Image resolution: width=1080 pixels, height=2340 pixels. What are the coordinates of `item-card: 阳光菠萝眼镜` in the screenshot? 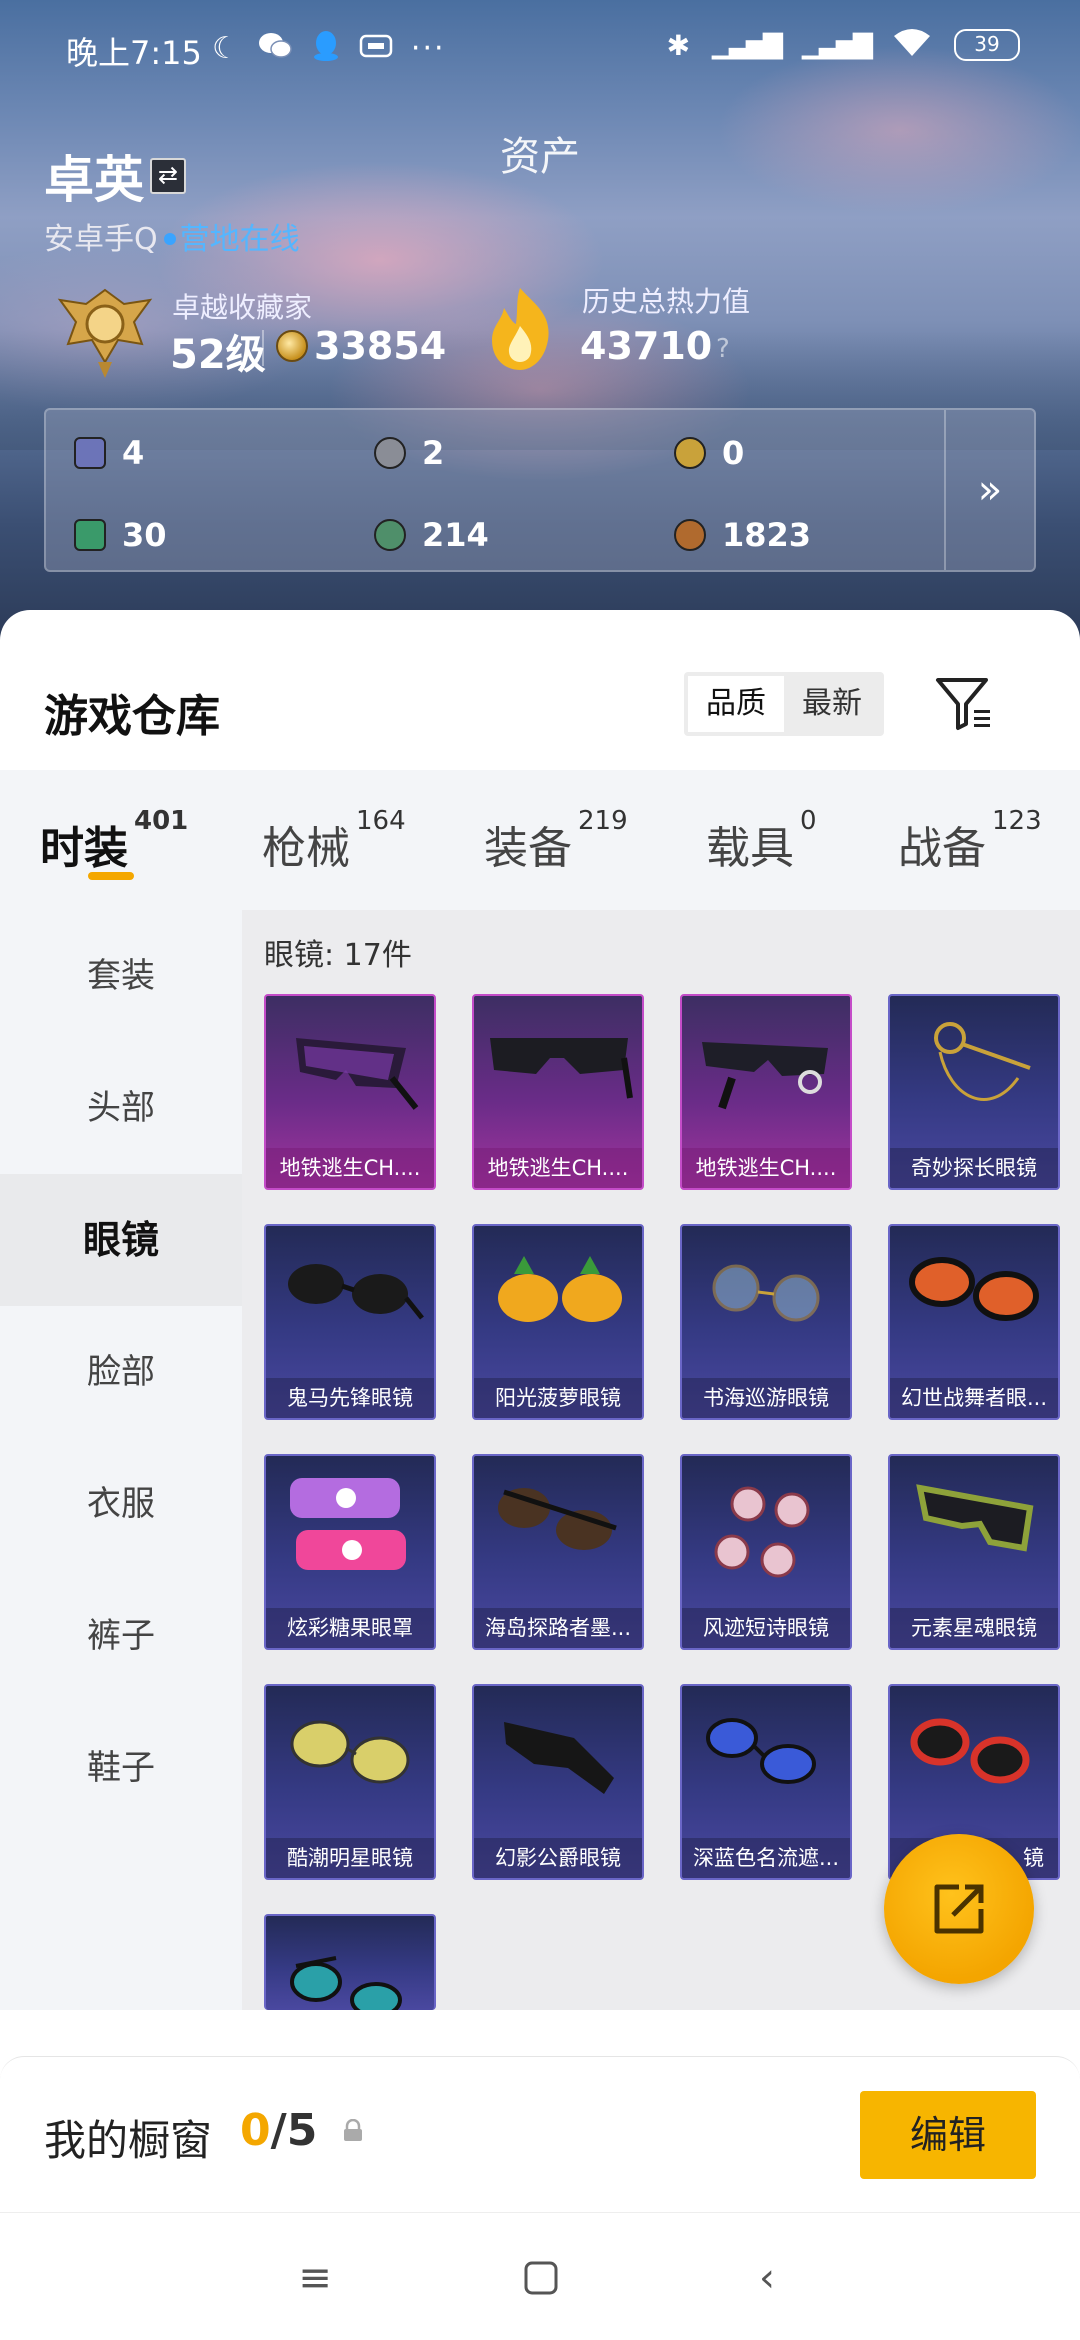 It's located at (558, 1322).